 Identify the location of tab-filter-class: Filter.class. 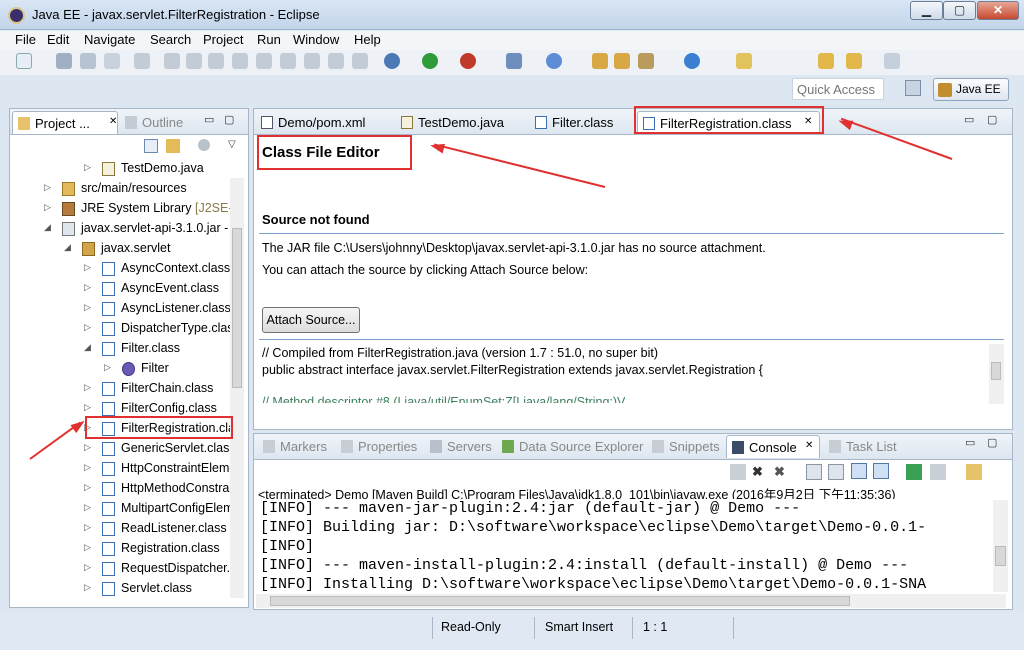
(580, 122).